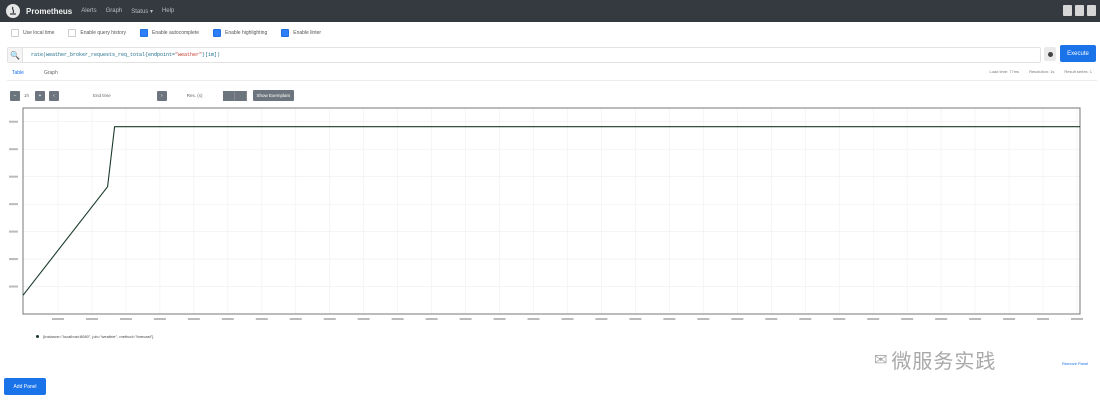  What do you see at coordinates (1091, 10) in the screenshot?
I see `theme-auto-icon` at bounding box center [1091, 10].